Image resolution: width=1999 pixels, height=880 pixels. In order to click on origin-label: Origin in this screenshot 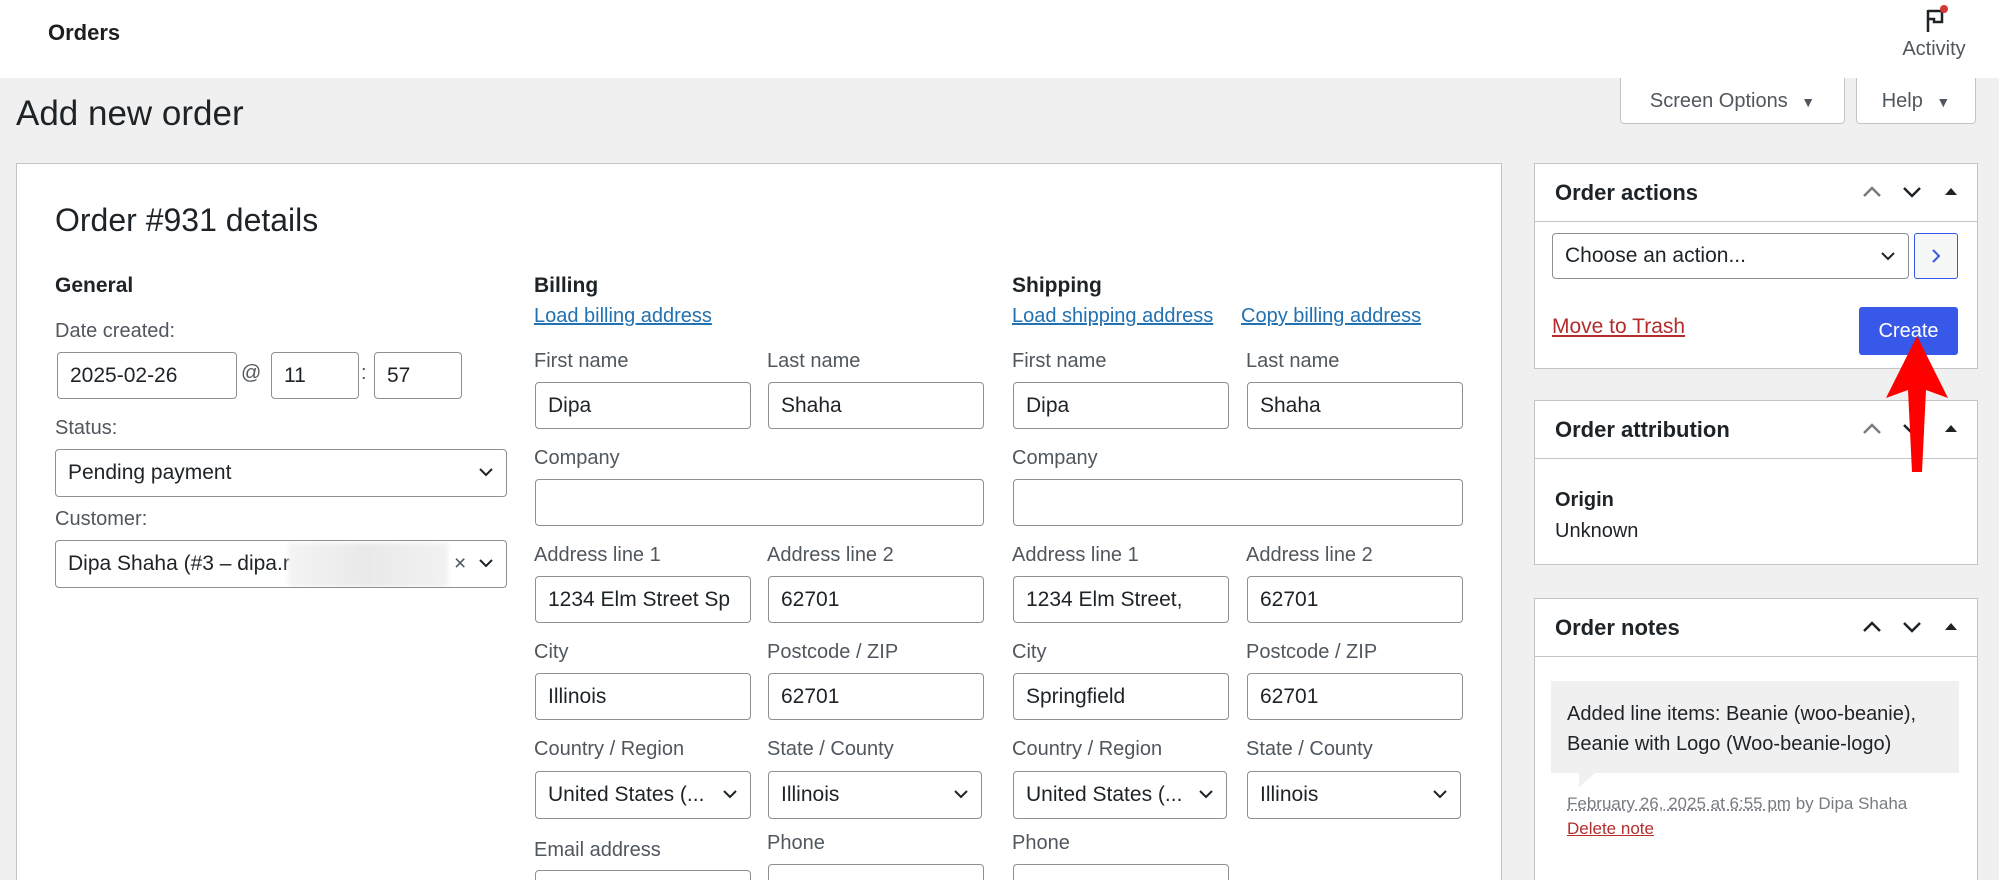, I will do `click(1584, 500)`.